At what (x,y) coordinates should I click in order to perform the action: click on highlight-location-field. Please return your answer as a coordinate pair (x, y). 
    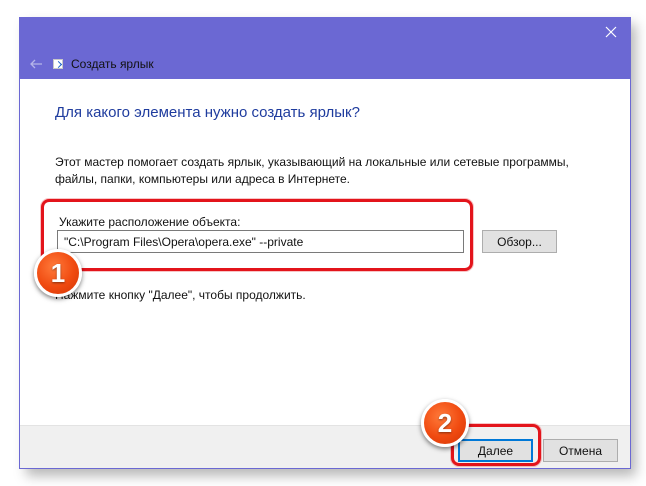
    Looking at the image, I should click on (257, 235).